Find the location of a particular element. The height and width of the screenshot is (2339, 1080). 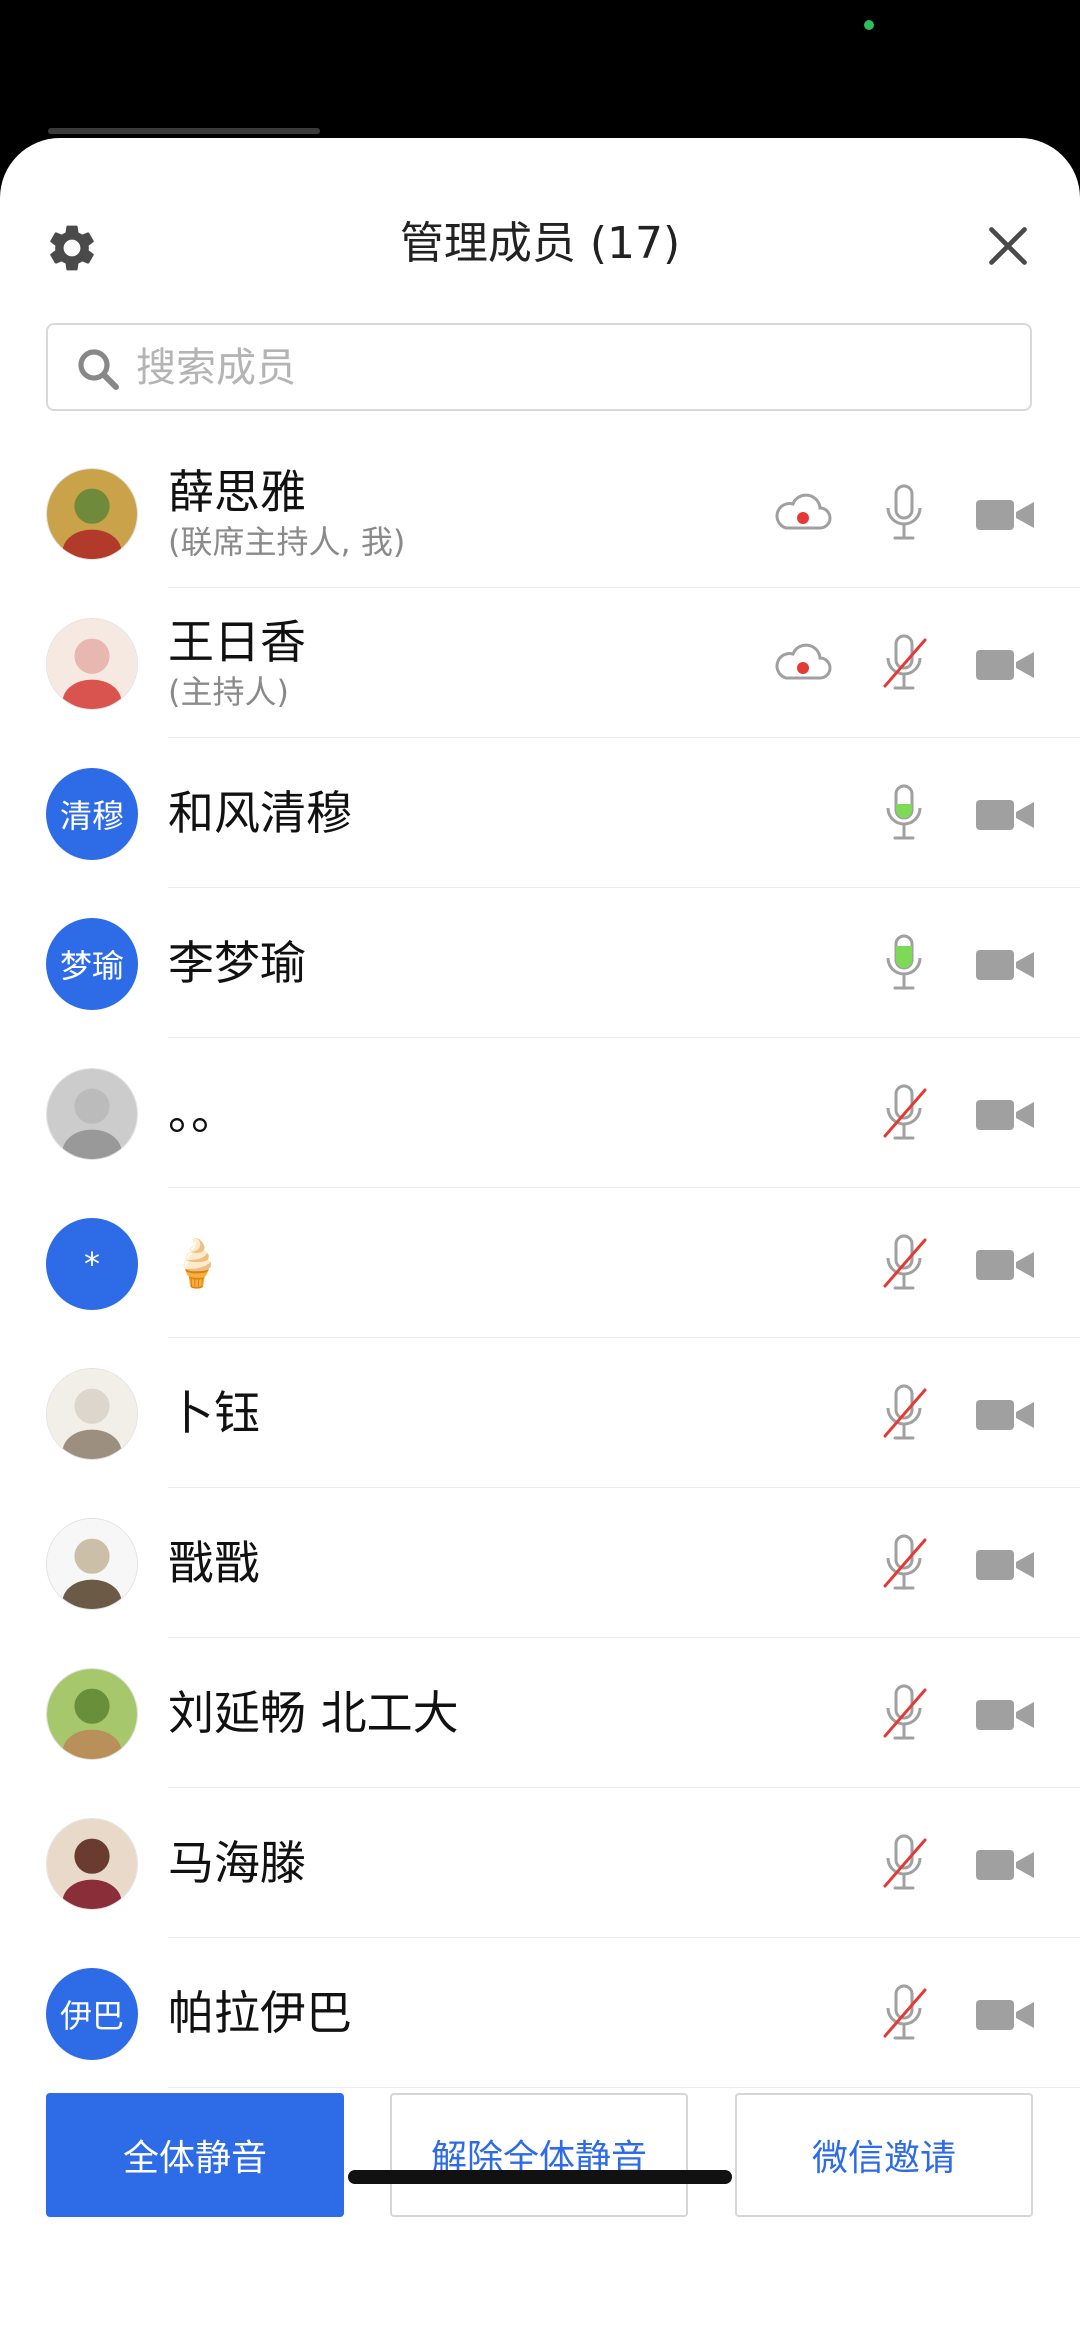

avatar: 梦瑜 is located at coordinates (92, 964).